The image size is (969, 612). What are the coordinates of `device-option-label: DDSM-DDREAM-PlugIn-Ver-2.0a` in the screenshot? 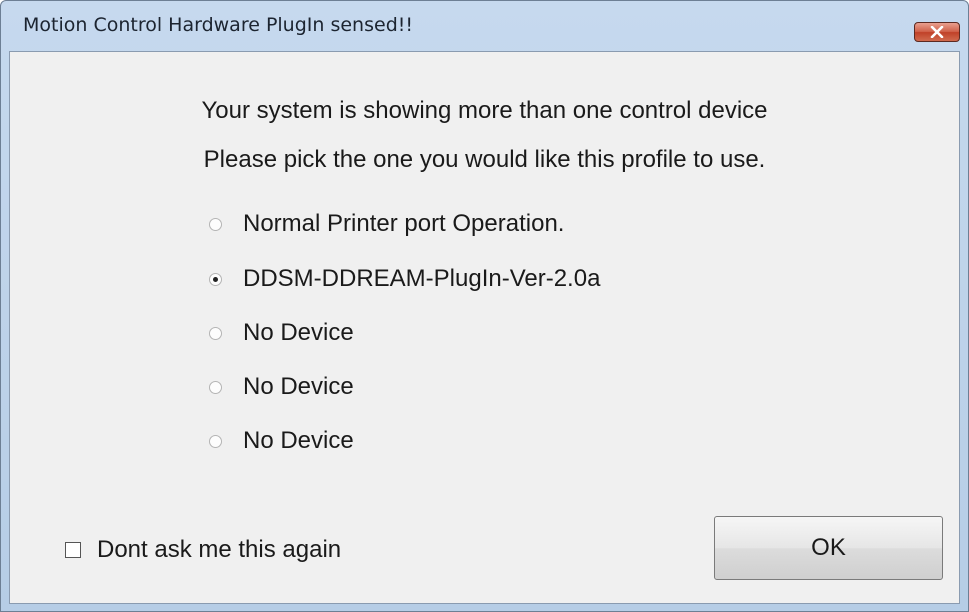 It's located at (422, 278).